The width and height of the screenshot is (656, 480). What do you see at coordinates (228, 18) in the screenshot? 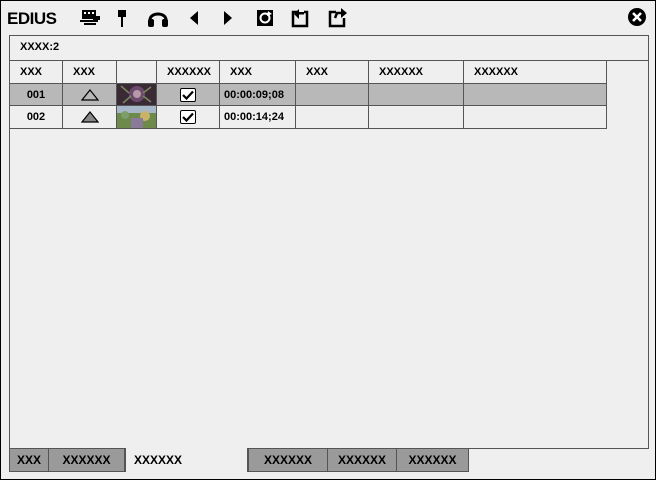
I see `next-icon` at bounding box center [228, 18].